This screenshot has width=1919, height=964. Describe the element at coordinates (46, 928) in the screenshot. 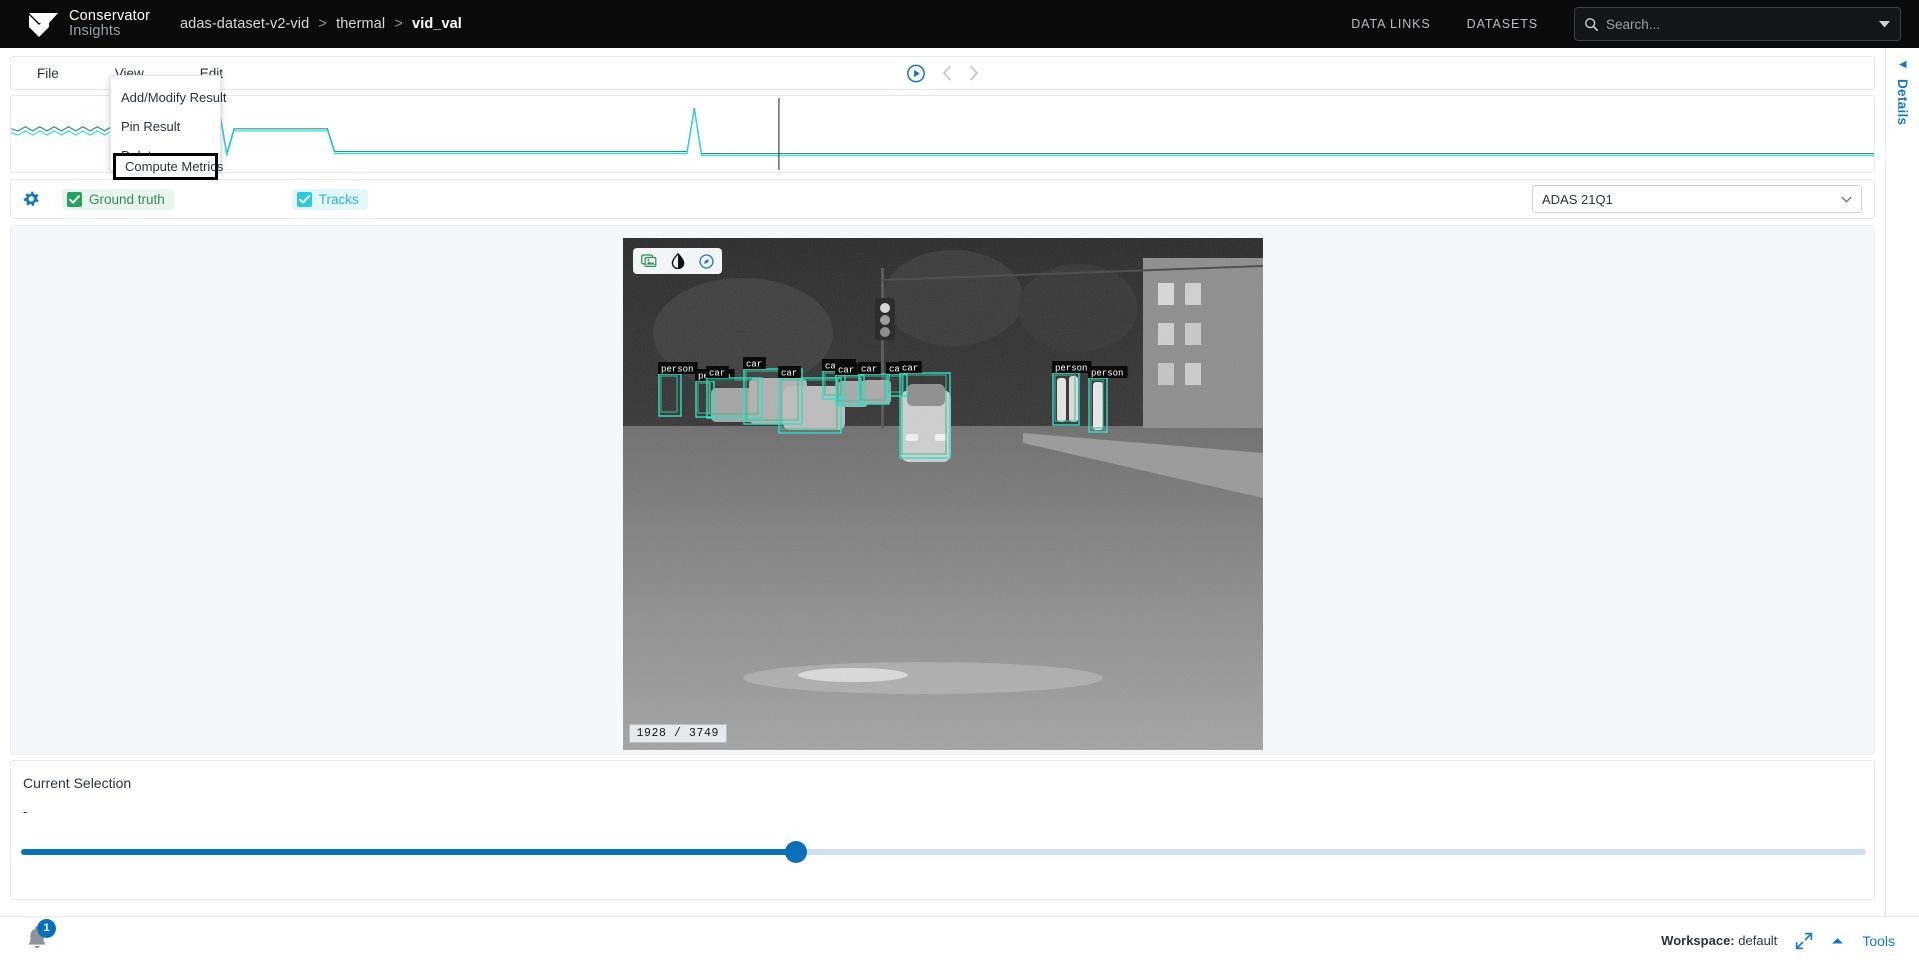

I see `notification-badge: 1` at that location.